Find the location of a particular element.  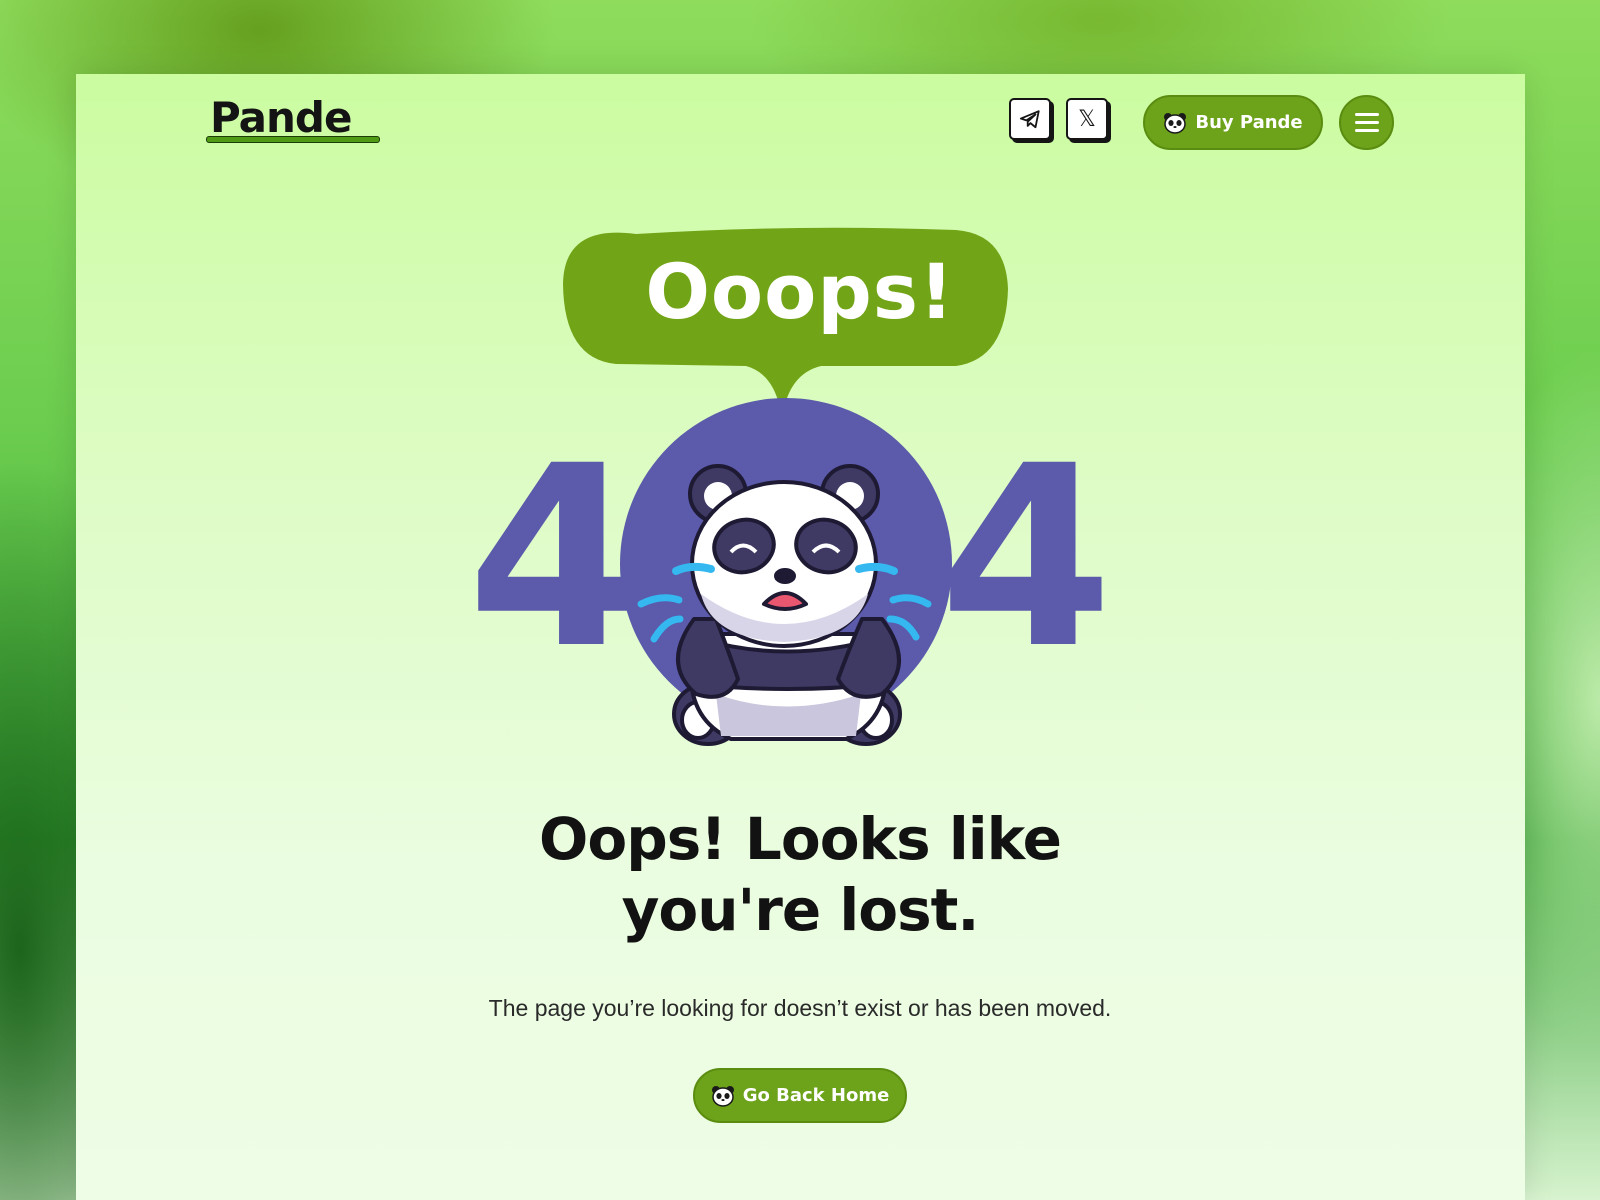

panda-icon is located at coordinates (722, 1096).